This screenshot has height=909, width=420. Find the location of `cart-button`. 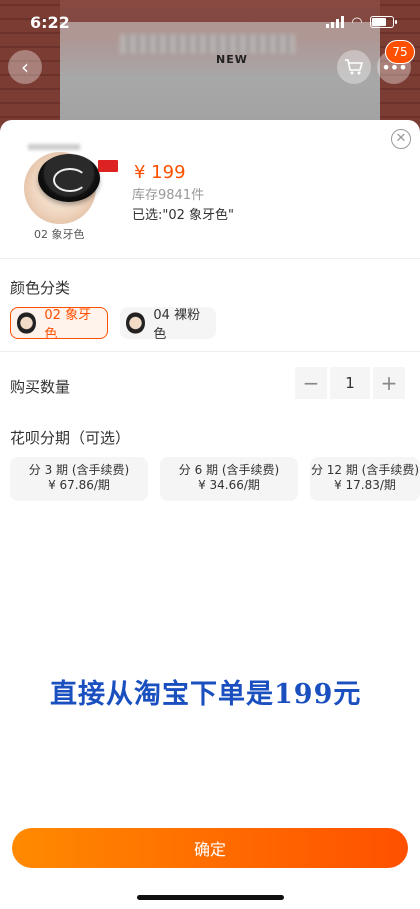

cart-button is located at coordinates (354, 67).